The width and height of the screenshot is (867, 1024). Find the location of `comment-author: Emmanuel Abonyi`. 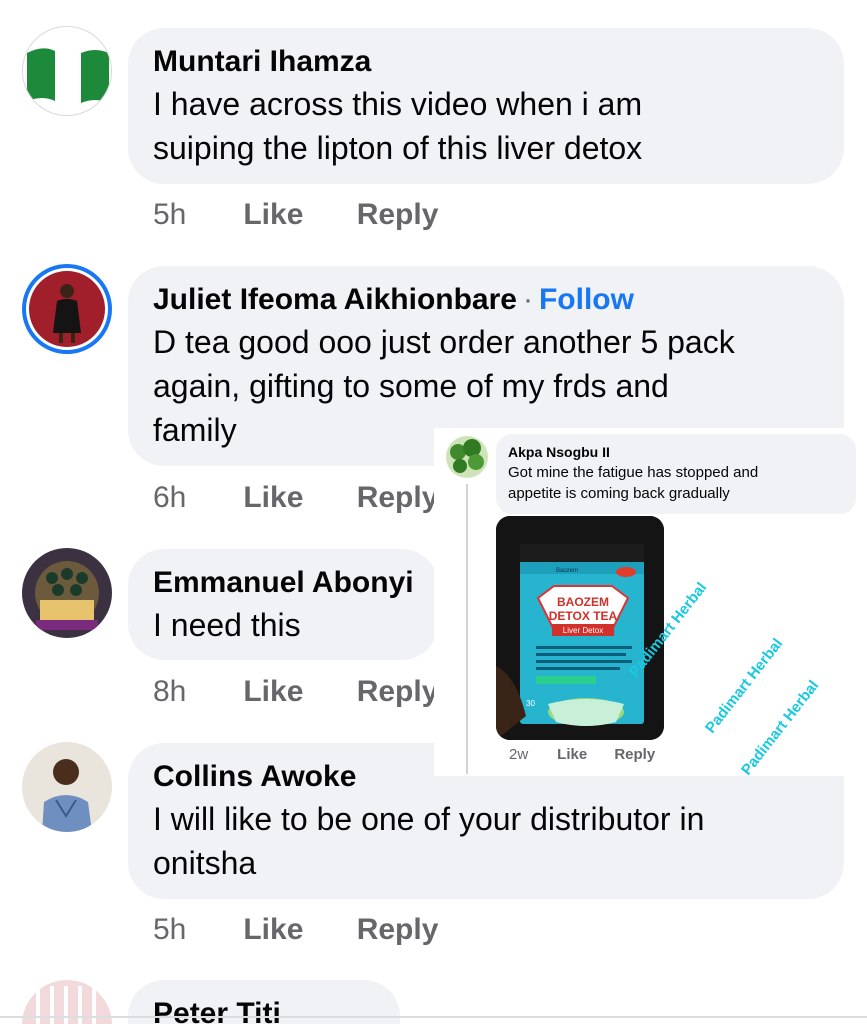

comment-author: Emmanuel Abonyi is located at coordinates (283, 583).